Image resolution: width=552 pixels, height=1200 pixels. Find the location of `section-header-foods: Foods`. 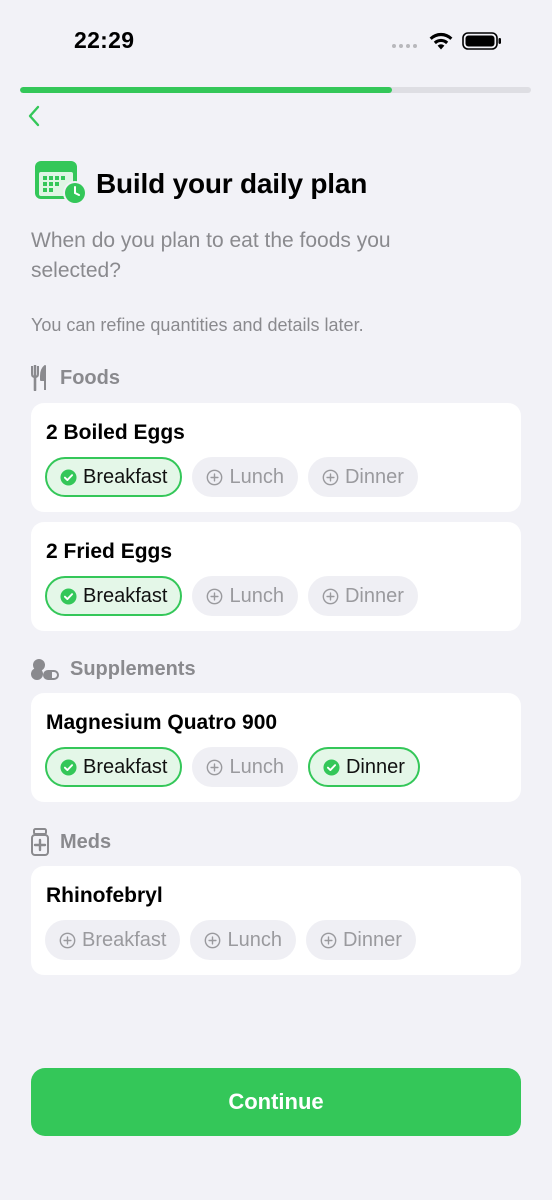

section-header-foods: Foods is located at coordinates (75, 378).